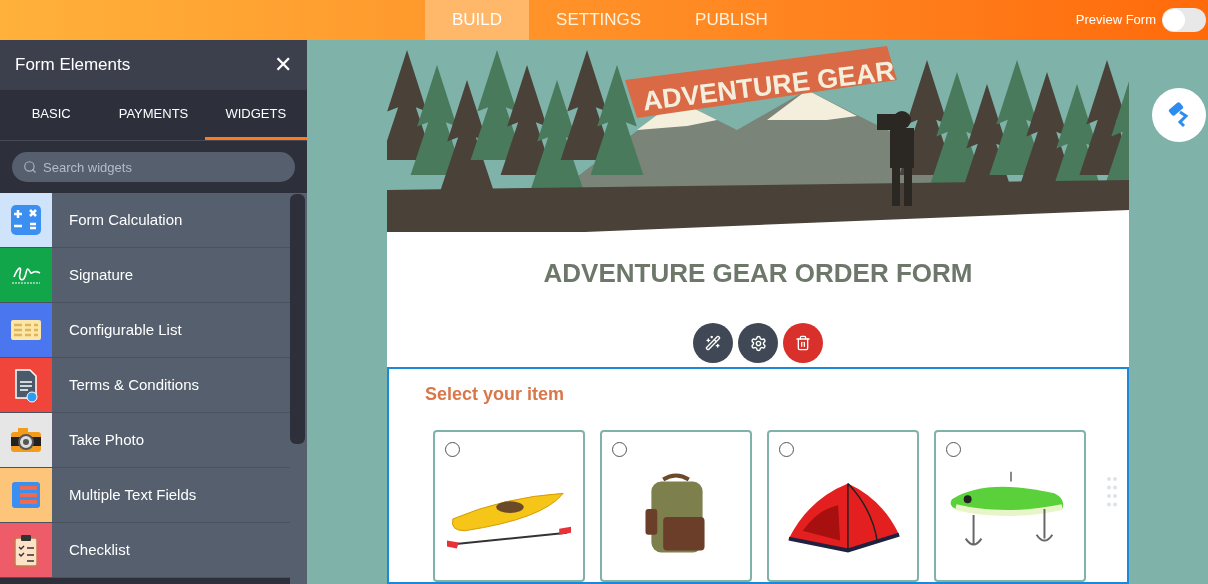 This screenshot has height=584, width=1208. I want to click on magic-wand-button, so click(713, 343).